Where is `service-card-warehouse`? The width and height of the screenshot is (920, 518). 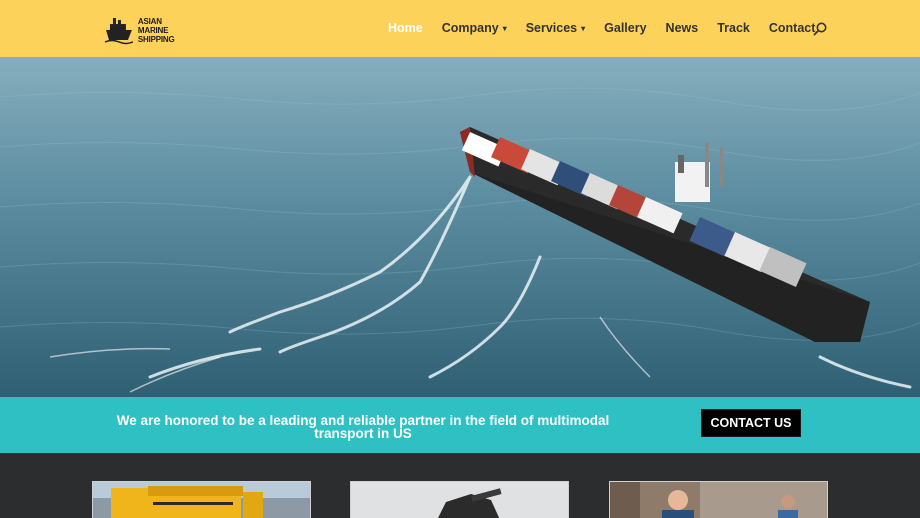
service-card-warehouse is located at coordinates (718, 499).